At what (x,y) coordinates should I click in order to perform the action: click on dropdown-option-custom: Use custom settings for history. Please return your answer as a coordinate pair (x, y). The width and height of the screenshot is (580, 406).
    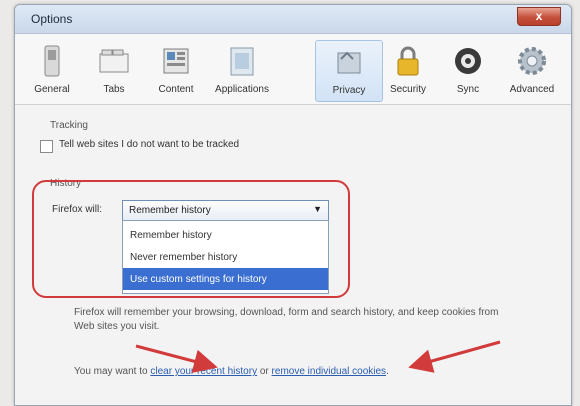
    Looking at the image, I should click on (225, 279).